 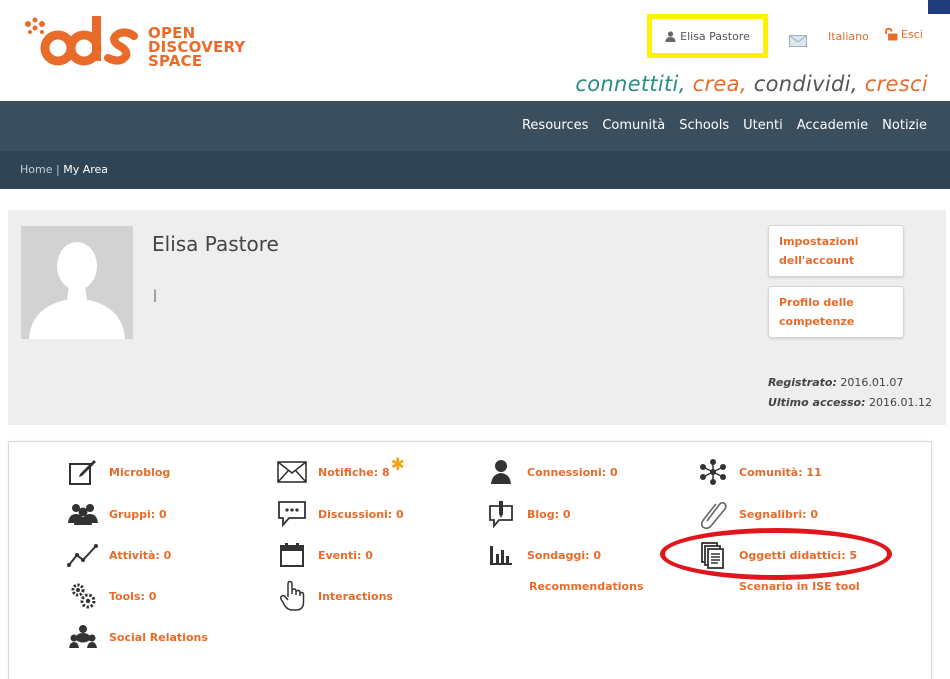 I want to click on activity-recommendations: Recommendations, so click(x=586, y=586).